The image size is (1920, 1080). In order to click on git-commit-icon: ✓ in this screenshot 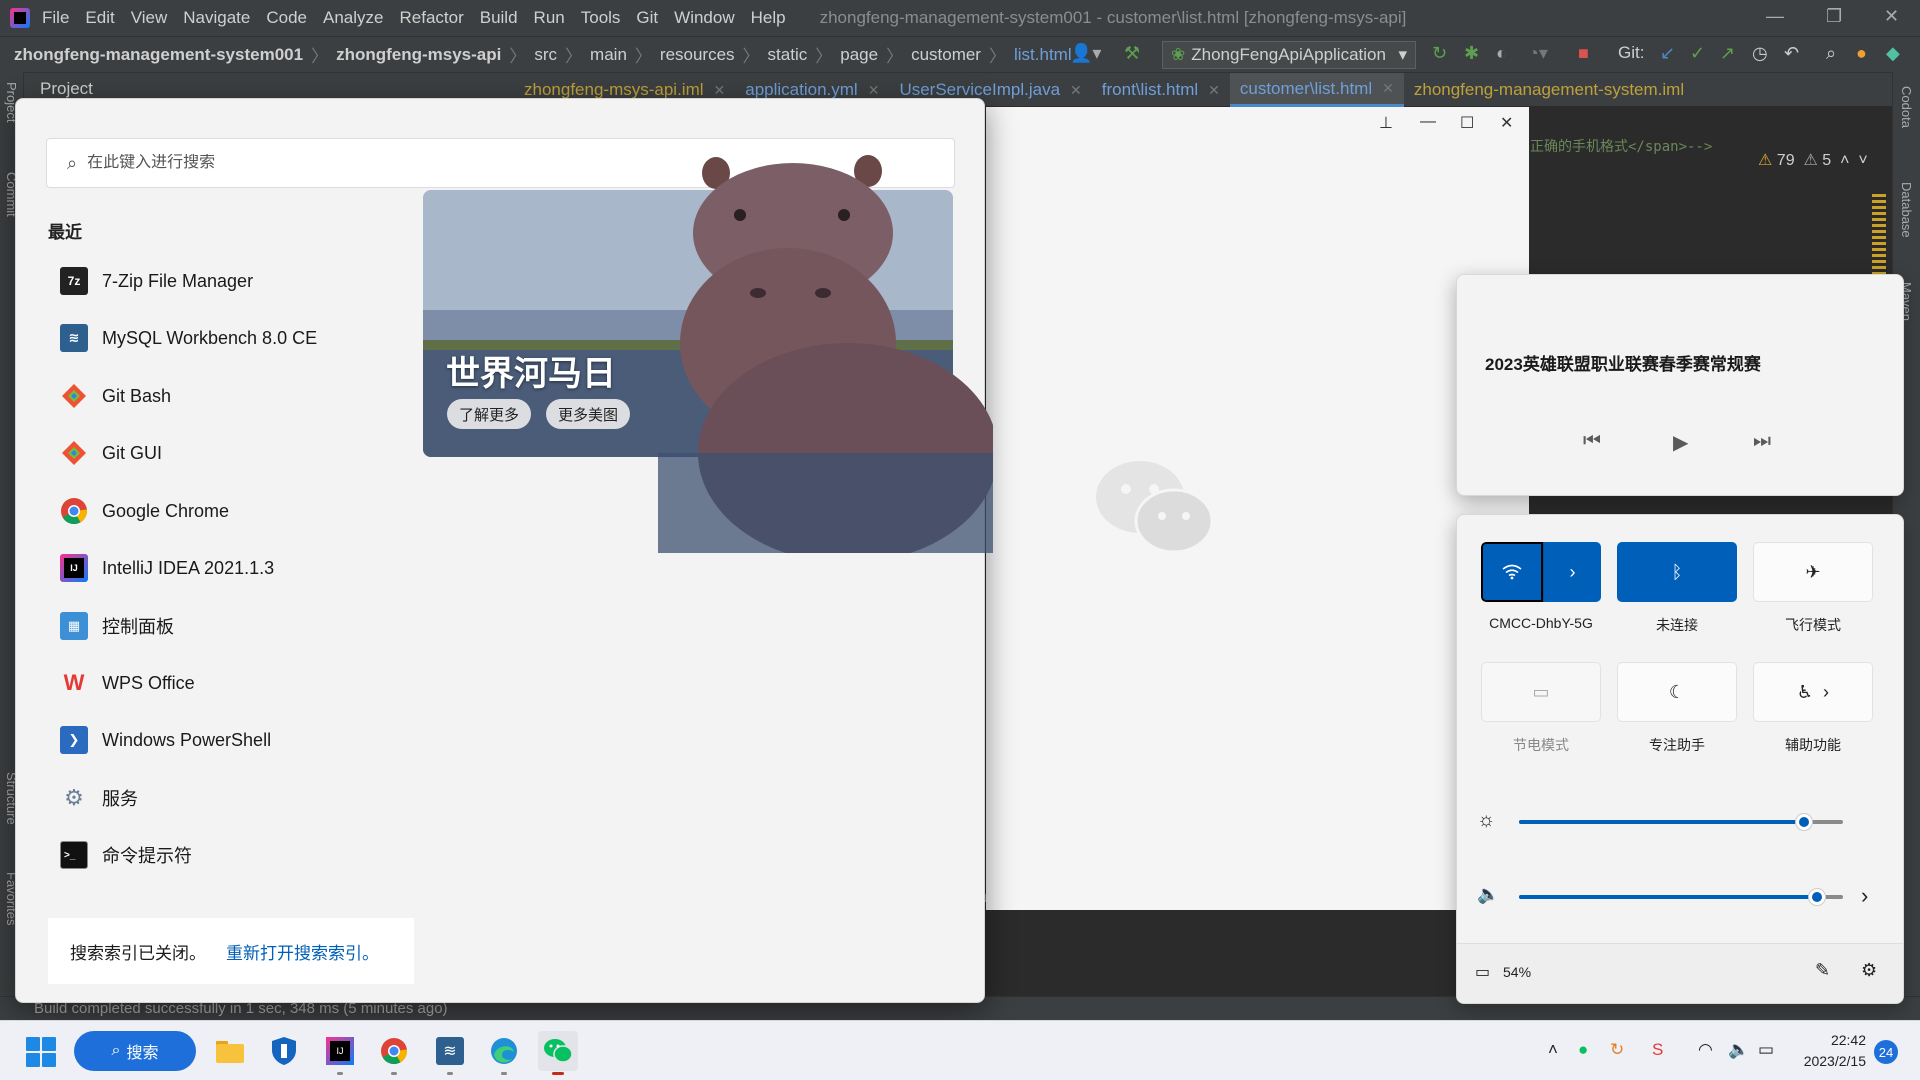, I will do `click(1697, 53)`.